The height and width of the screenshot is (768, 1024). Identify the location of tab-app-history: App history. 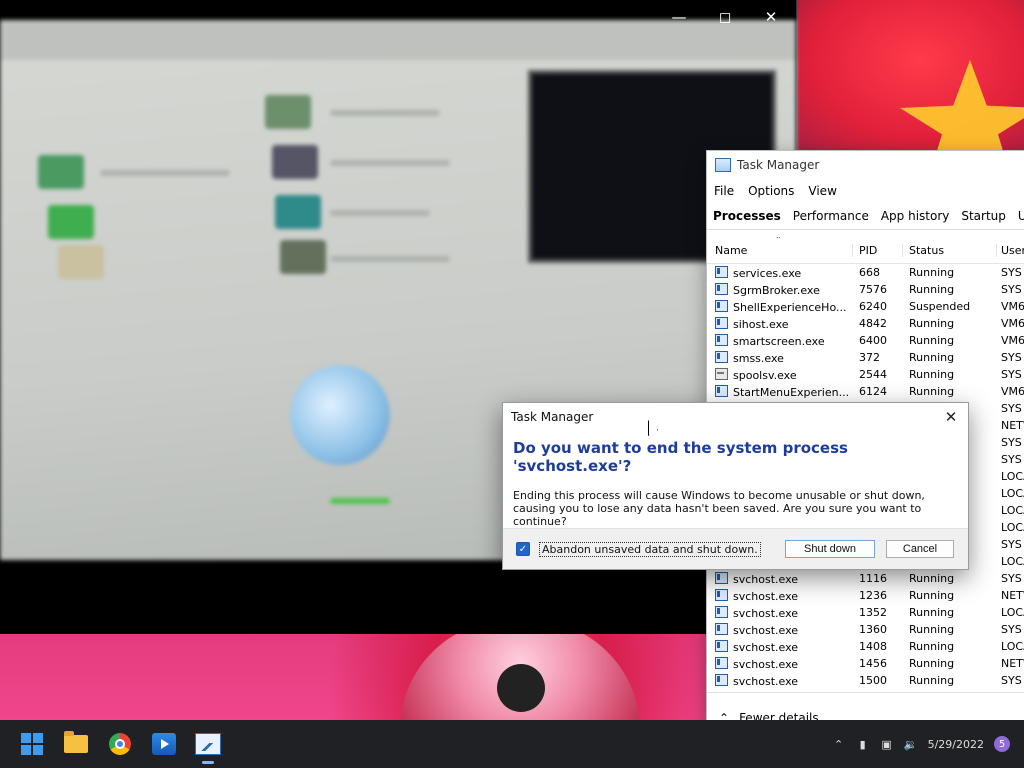
(915, 216).